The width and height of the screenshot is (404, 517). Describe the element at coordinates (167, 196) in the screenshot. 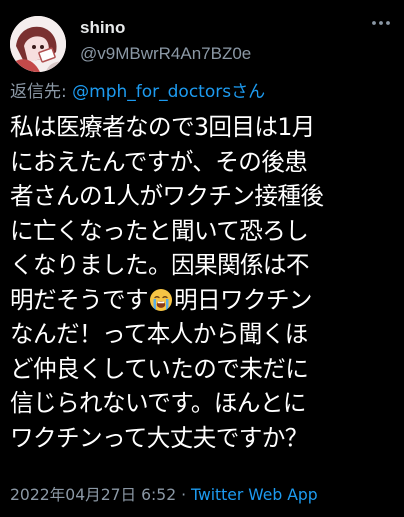

I see `tweet-line: 者さんの1人がワクチン接種後` at that location.